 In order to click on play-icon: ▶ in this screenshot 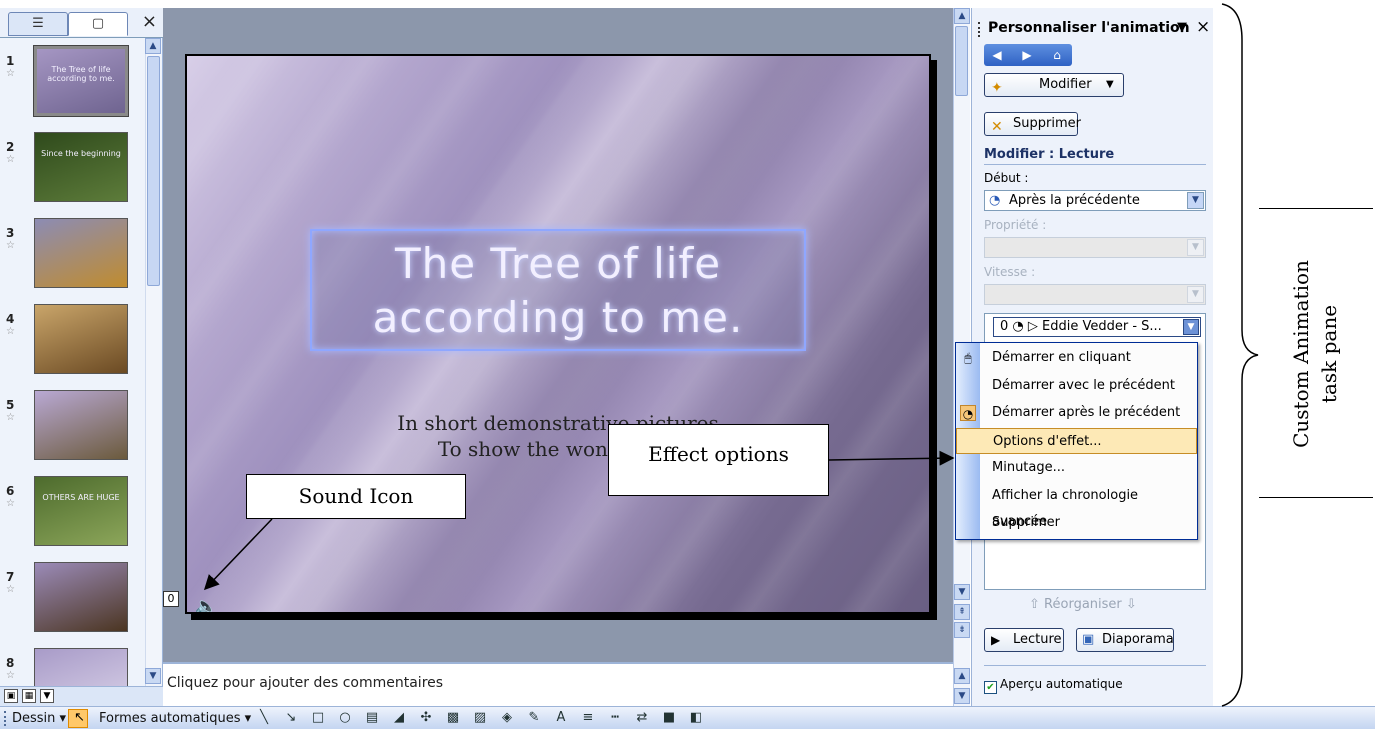, I will do `click(996, 640)`.